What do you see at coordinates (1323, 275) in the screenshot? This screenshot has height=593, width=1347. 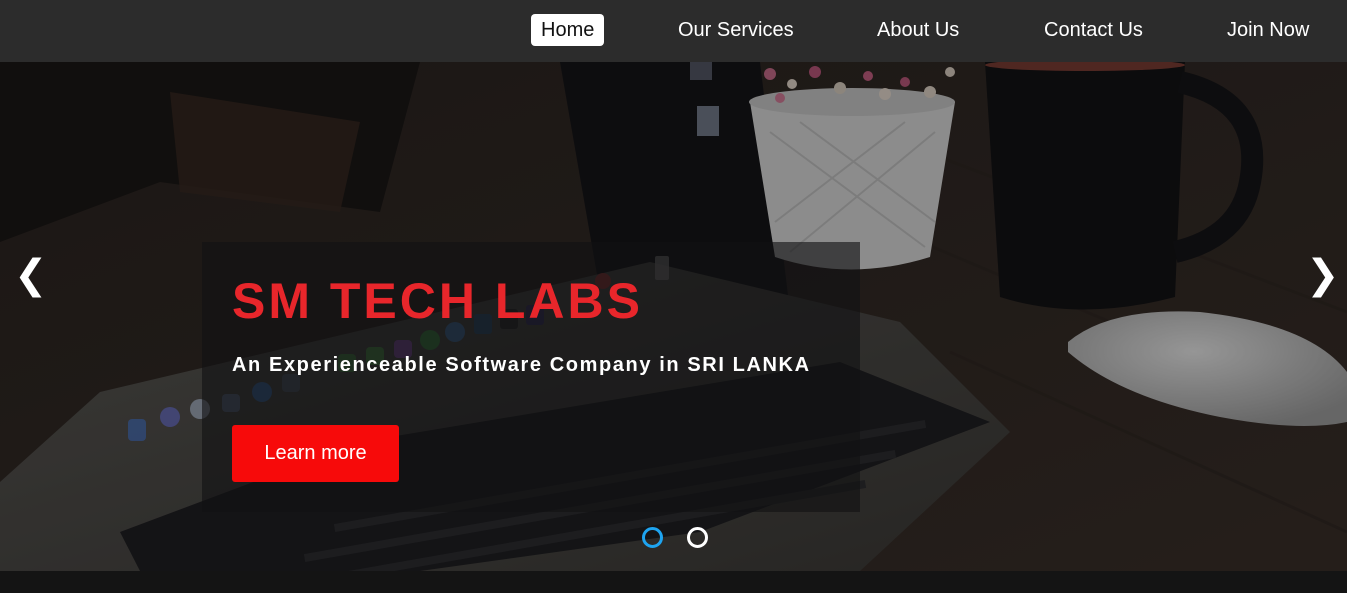 I see `next-slide-arrow-icon: ❯` at bounding box center [1323, 275].